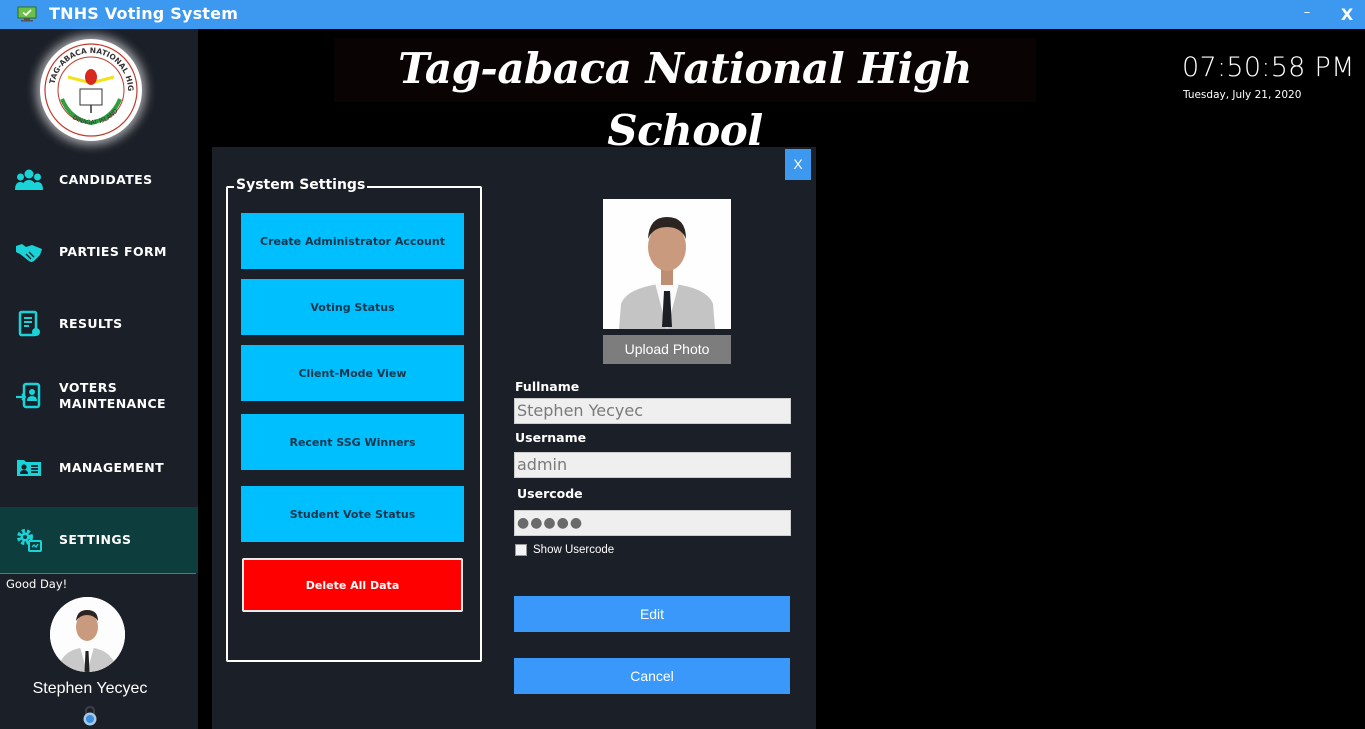  I want to click on minimize-button: –, so click(1307, 14).